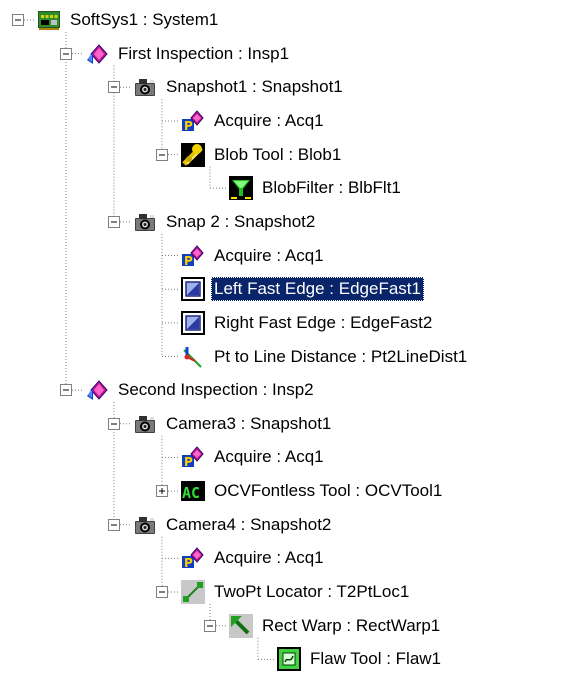 The width and height of the screenshot is (566, 678). I want to click on tree-node: Camera4 : Snapshot2, so click(233, 525).